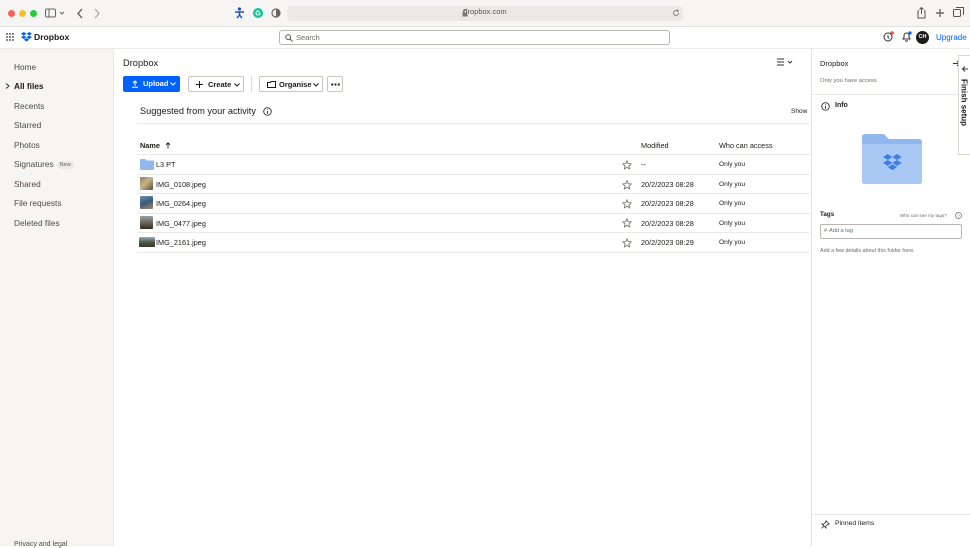 Image resolution: width=970 pixels, height=548 pixels. What do you see at coordinates (27, 125) in the screenshot?
I see `sidebar-item-starred: Starred` at bounding box center [27, 125].